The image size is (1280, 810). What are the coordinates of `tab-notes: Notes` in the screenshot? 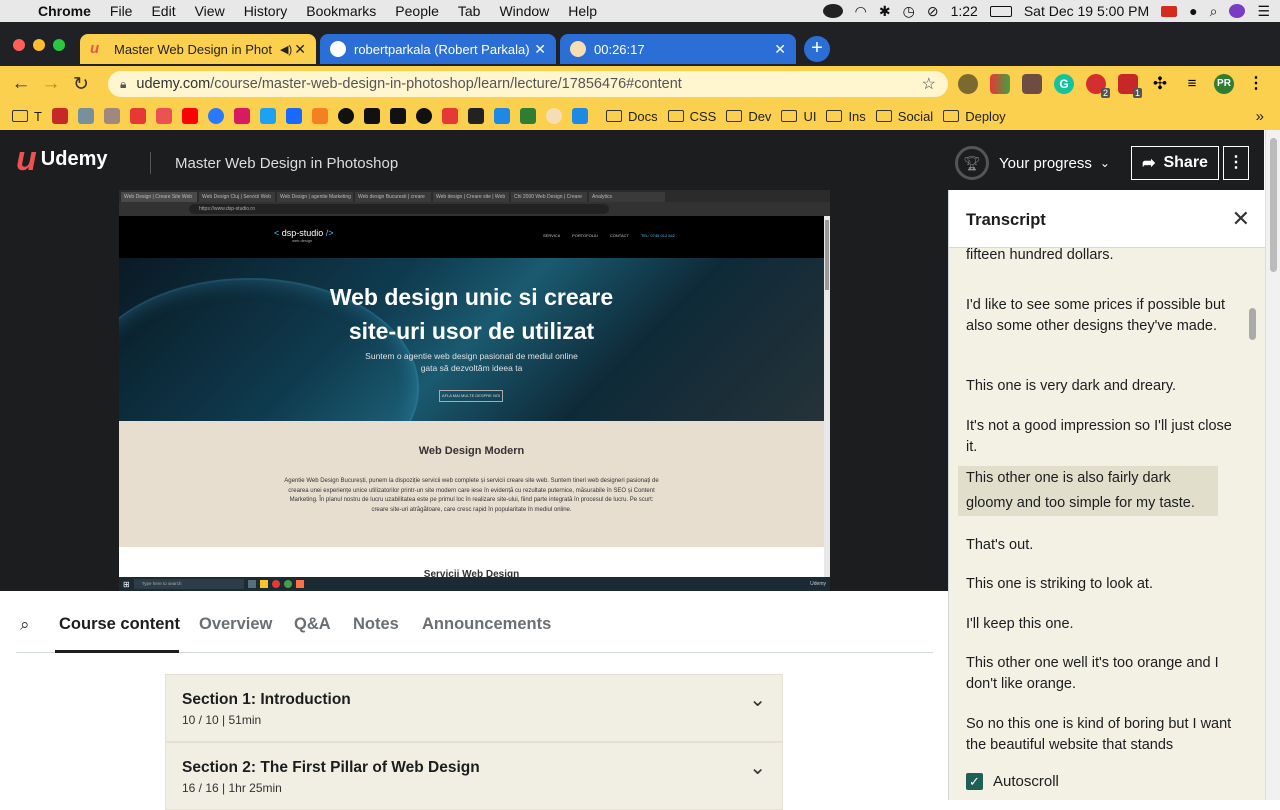 It's located at (376, 624).